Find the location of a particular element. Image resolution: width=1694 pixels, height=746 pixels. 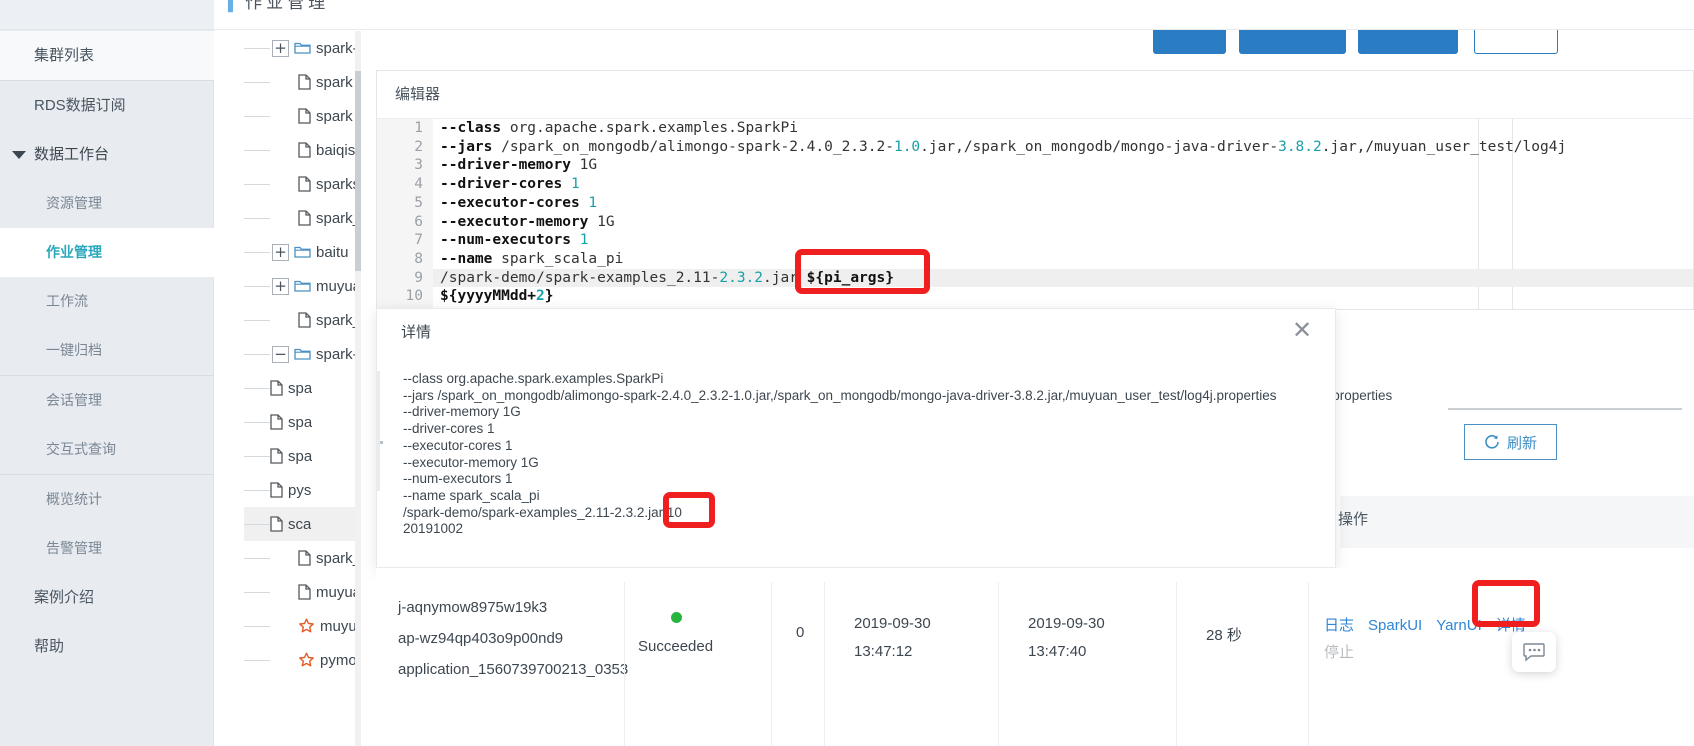

sidebar-item-job-management: 作业管理 is located at coordinates (107, 252).